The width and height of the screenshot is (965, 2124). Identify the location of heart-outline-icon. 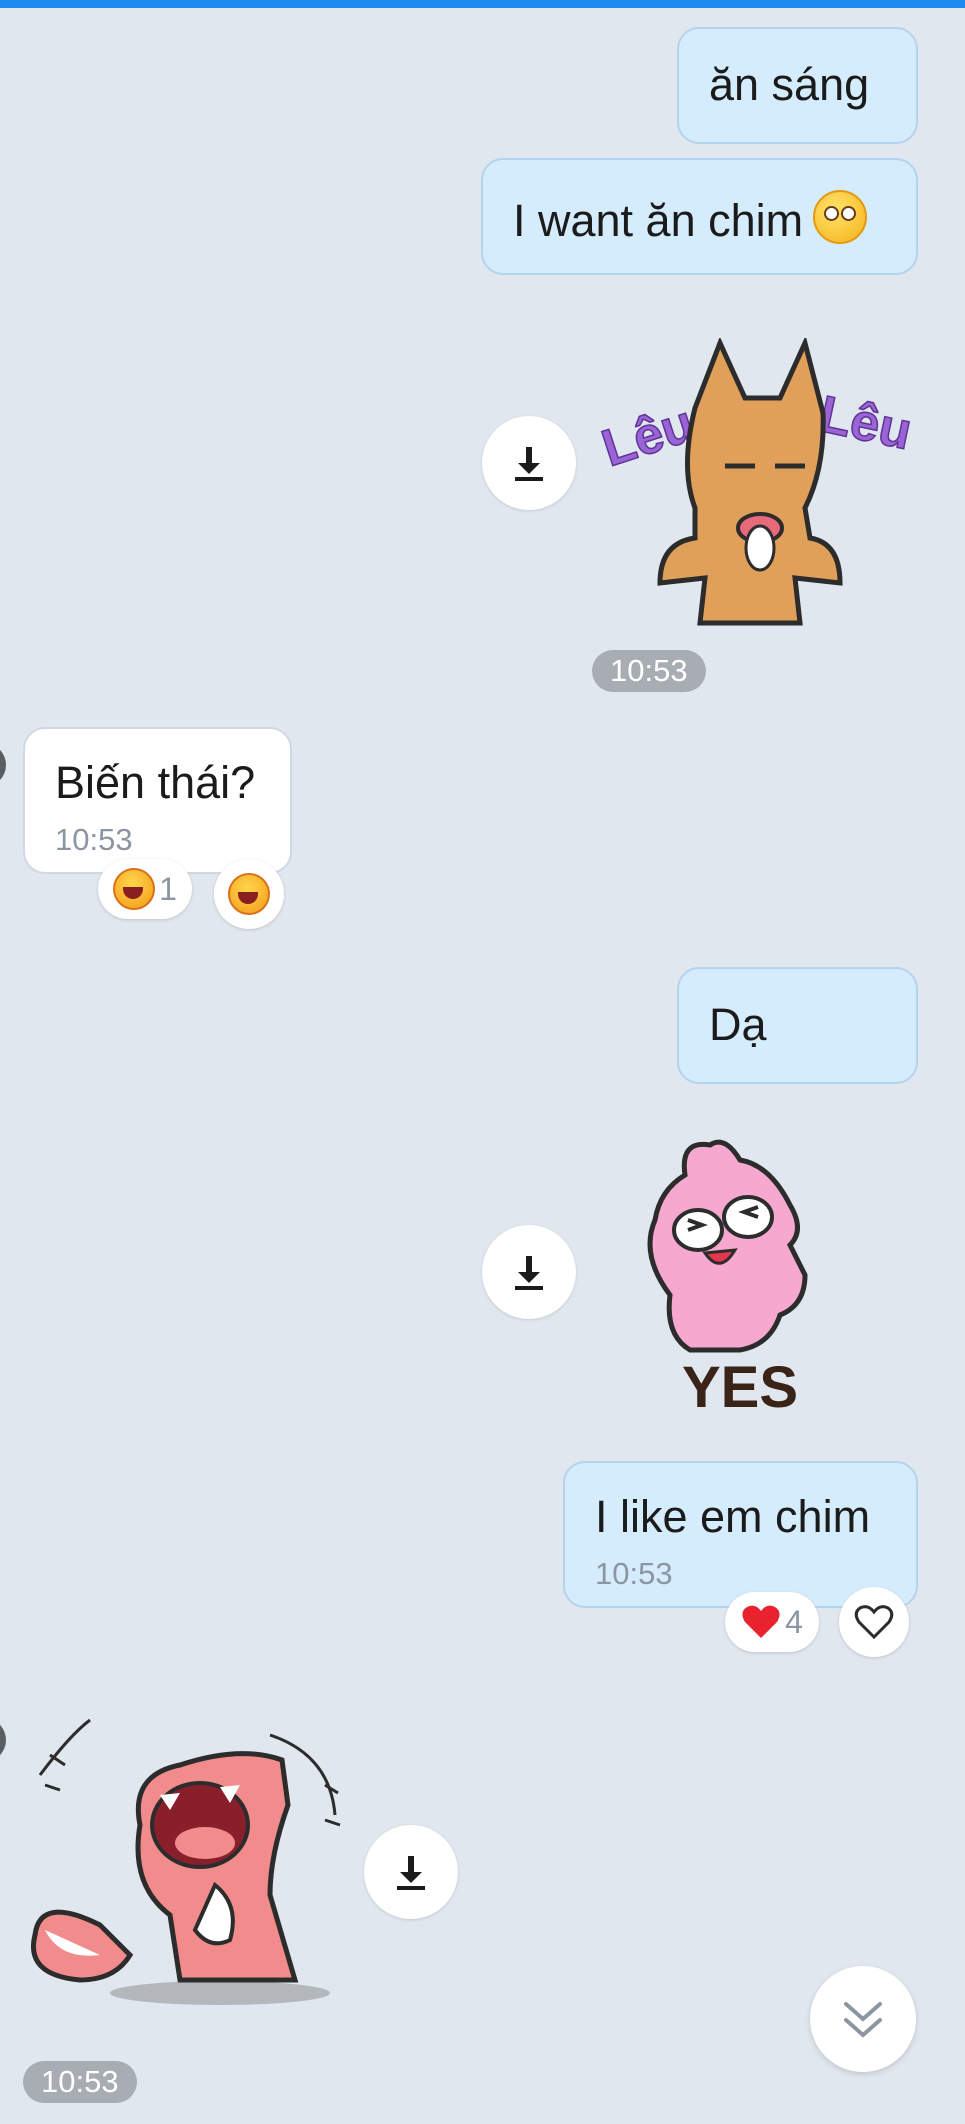
(874, 1622).